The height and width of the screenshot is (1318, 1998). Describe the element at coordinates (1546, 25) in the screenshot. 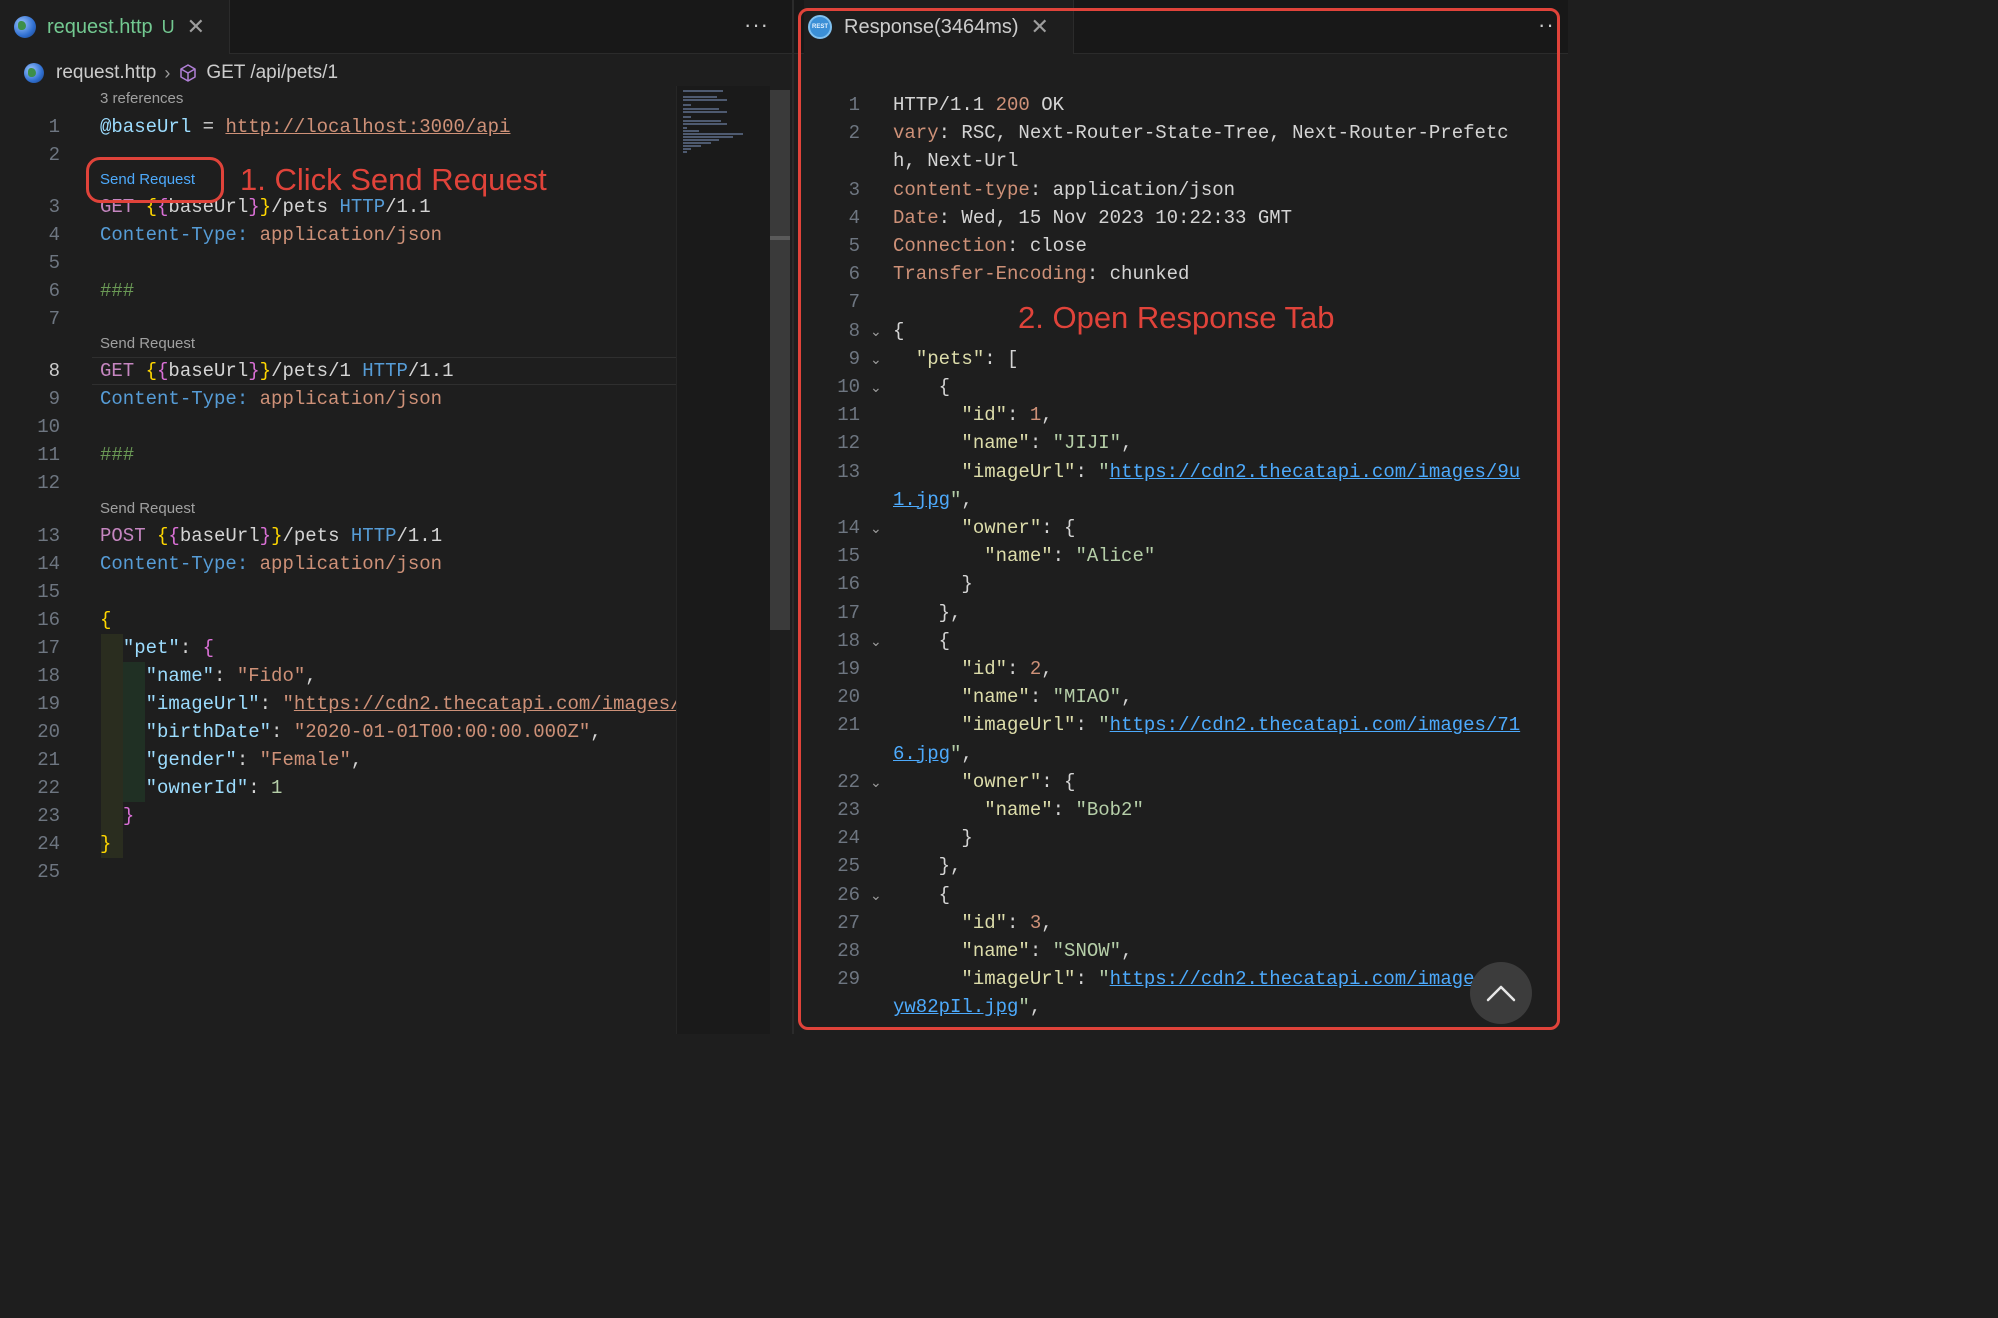

I see `more-actions-icon: ··` at that location.